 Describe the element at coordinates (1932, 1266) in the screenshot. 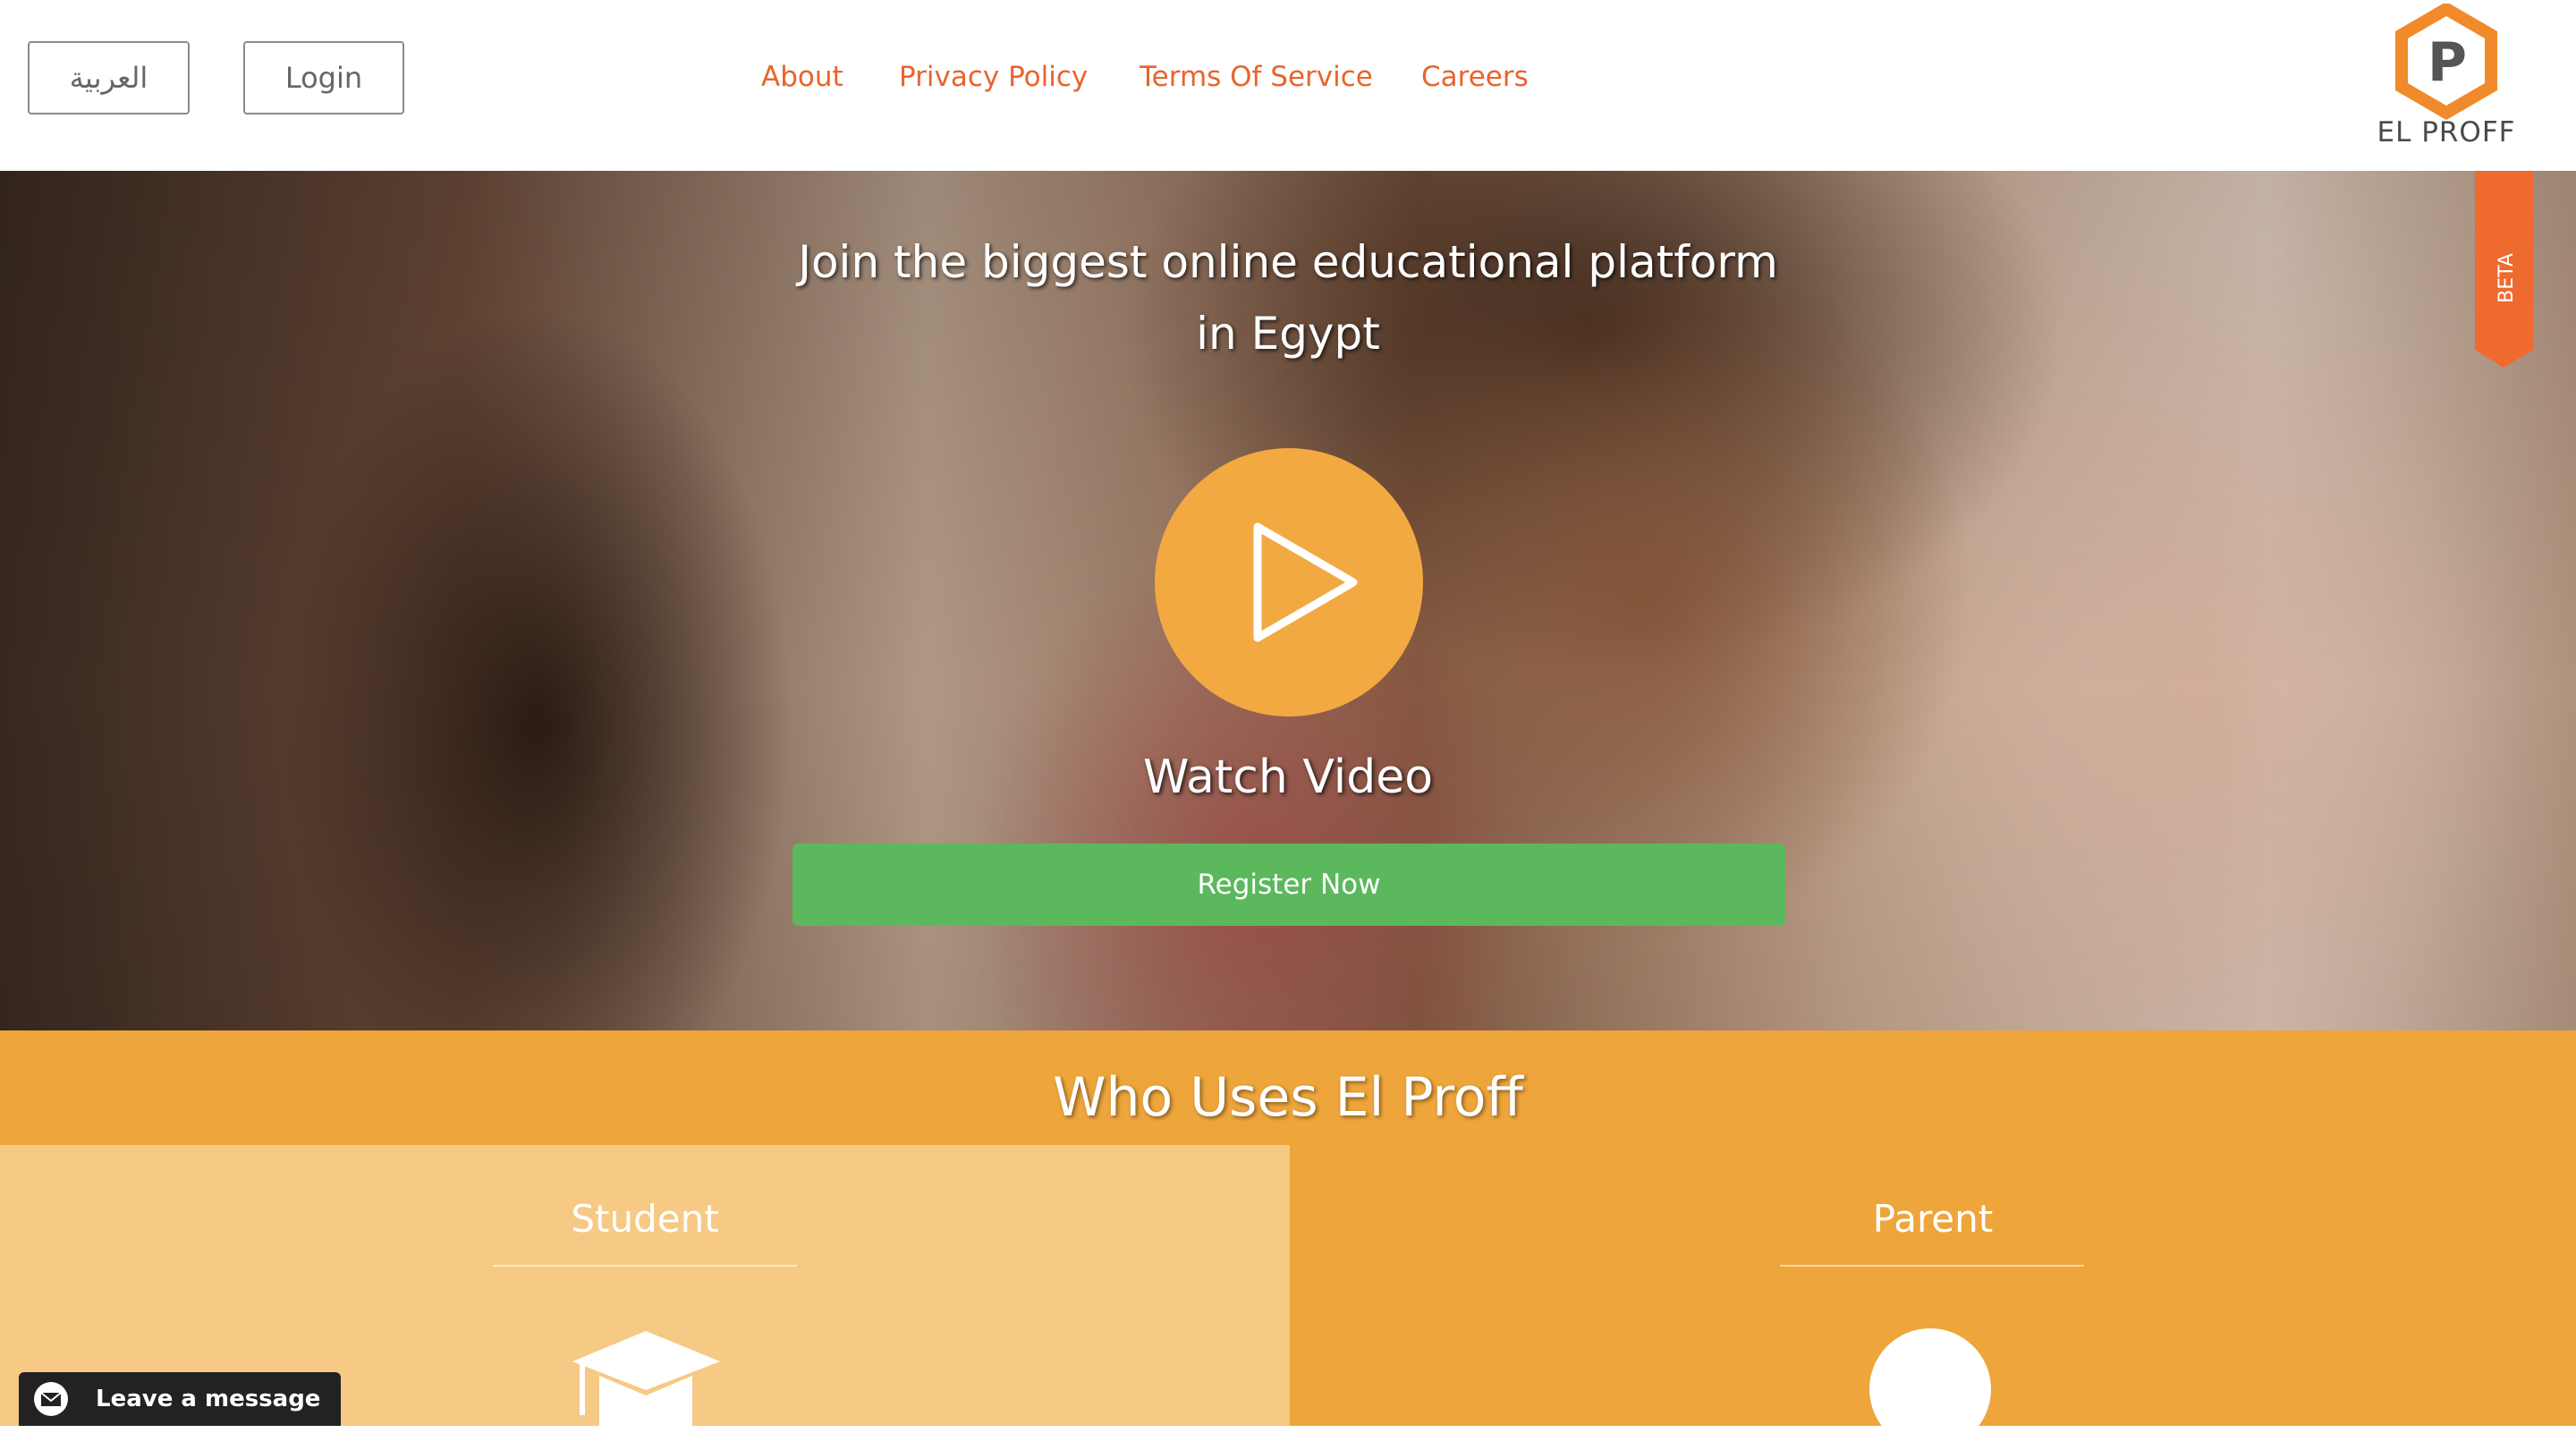

I see `parent-divider` at that location.